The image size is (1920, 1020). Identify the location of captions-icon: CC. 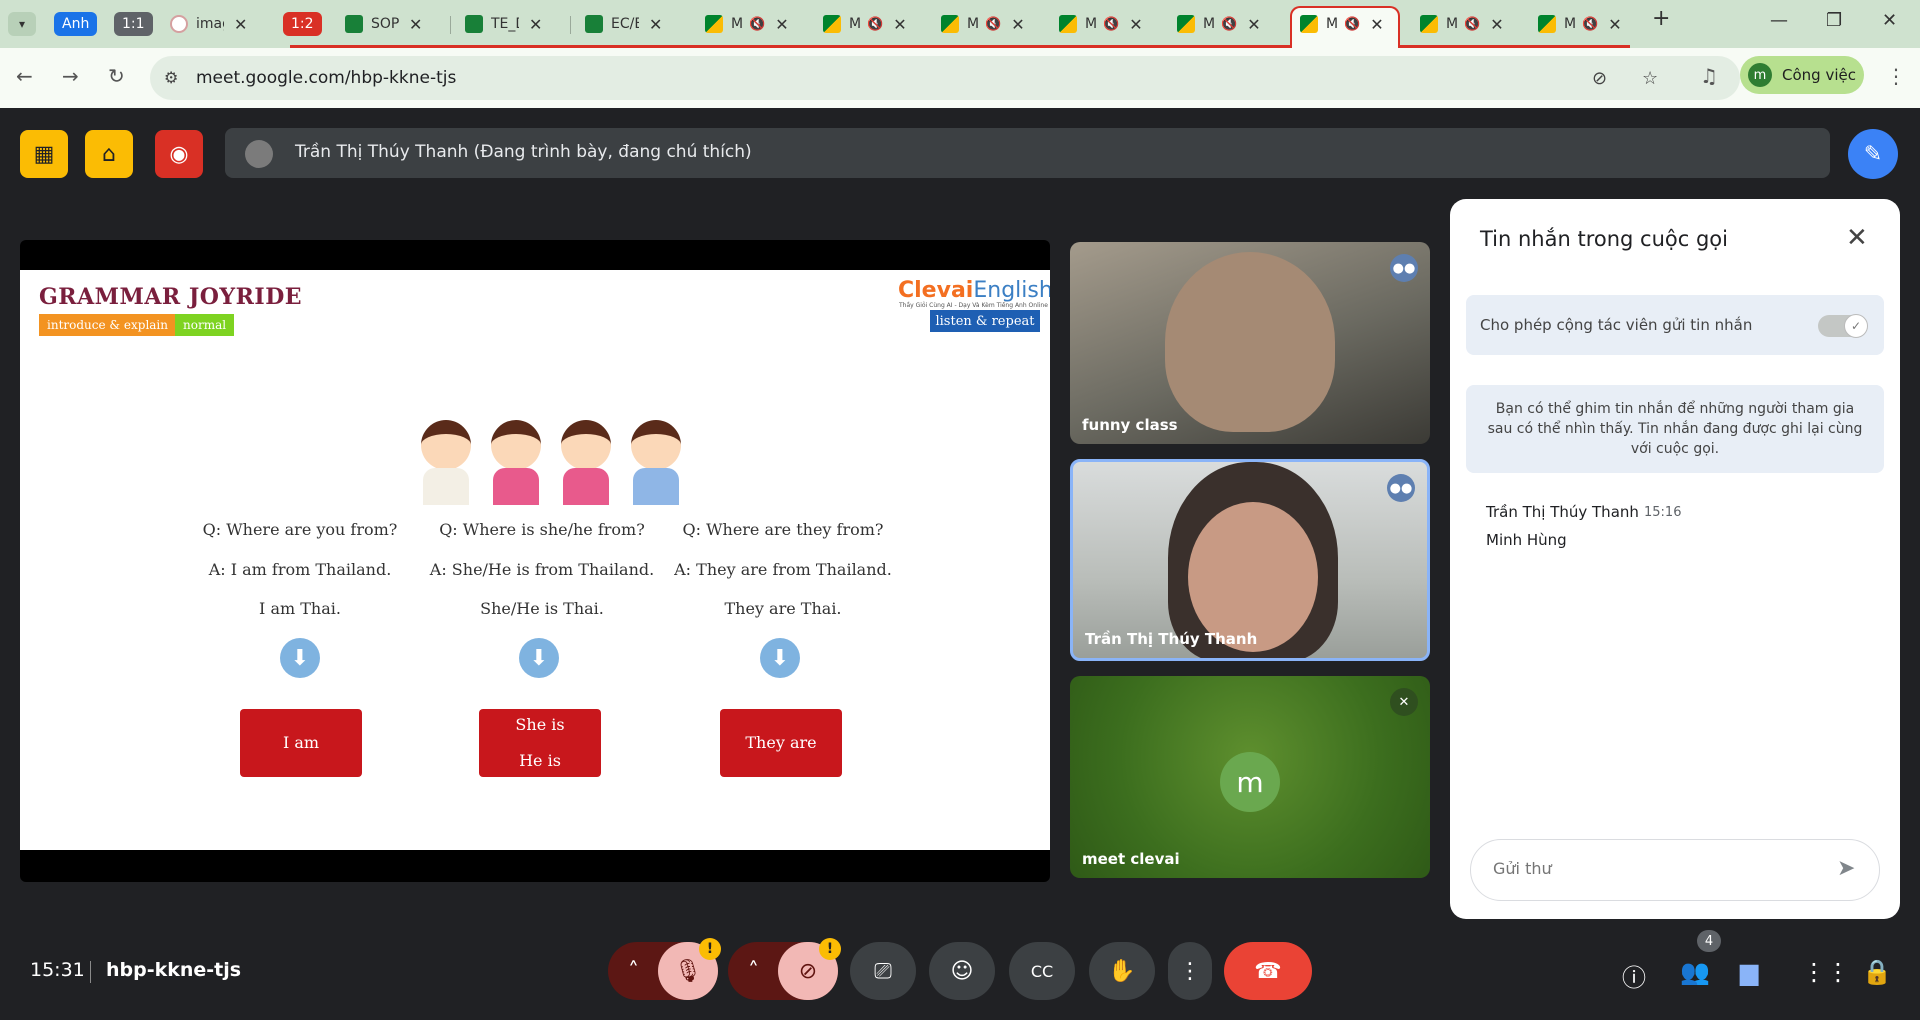
(1042, 971).